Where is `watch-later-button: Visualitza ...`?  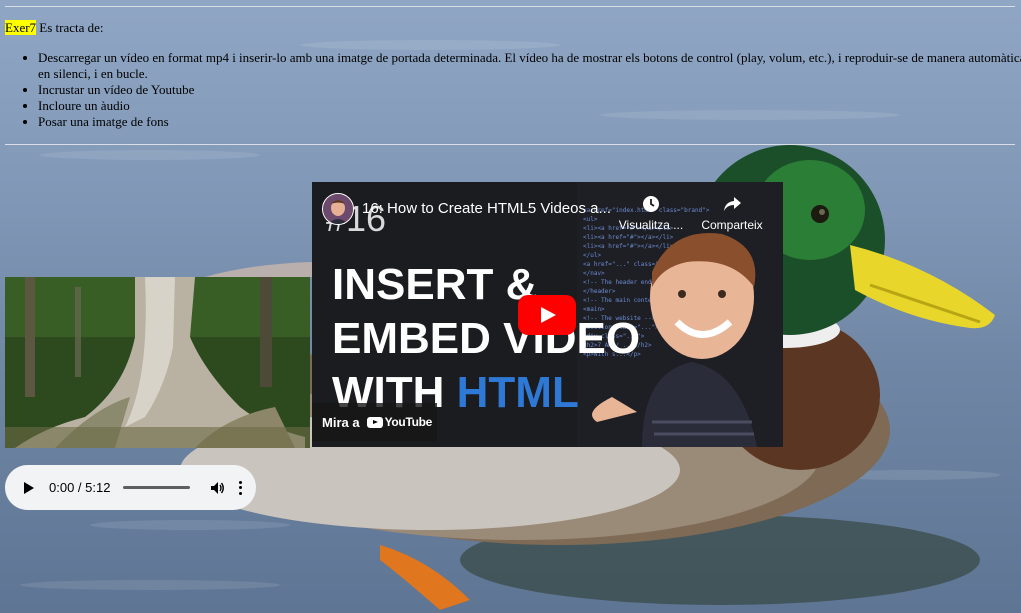 watch-later-button: Visualitza ... is located at coordinates (651, 213).